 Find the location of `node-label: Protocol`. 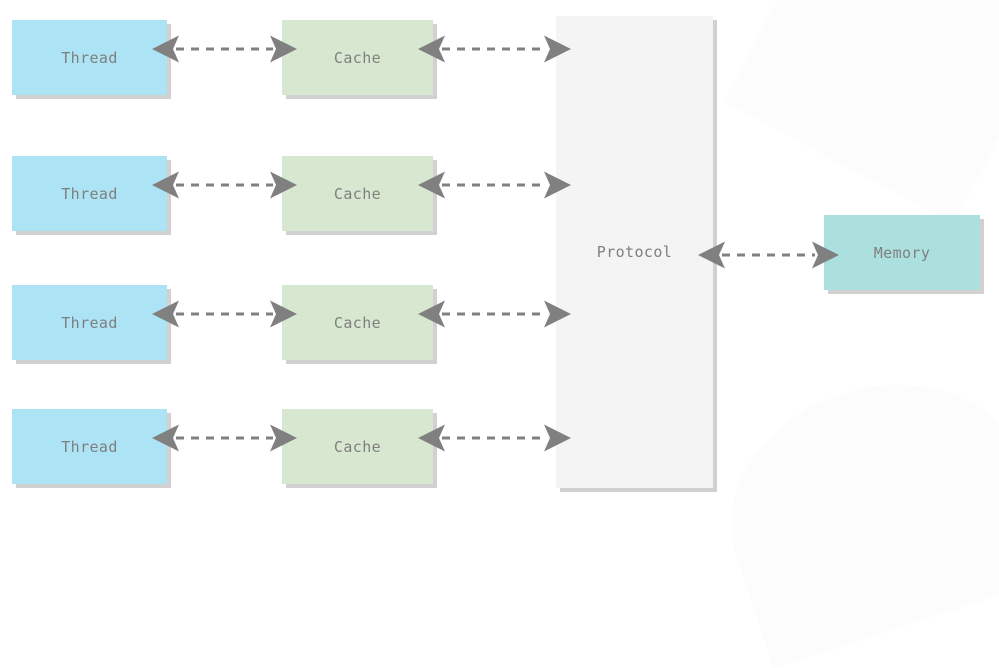

node-label: Protocol is located at coordinates (634, 252).